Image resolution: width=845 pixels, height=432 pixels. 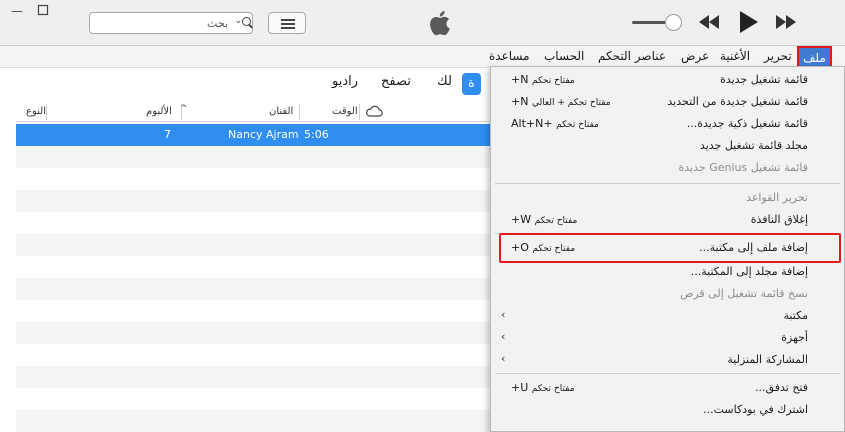 What do you see at coordinates (564, 56) in the screenshot?
I see `menu-account: الحساب` at bounding box center [564, 56].